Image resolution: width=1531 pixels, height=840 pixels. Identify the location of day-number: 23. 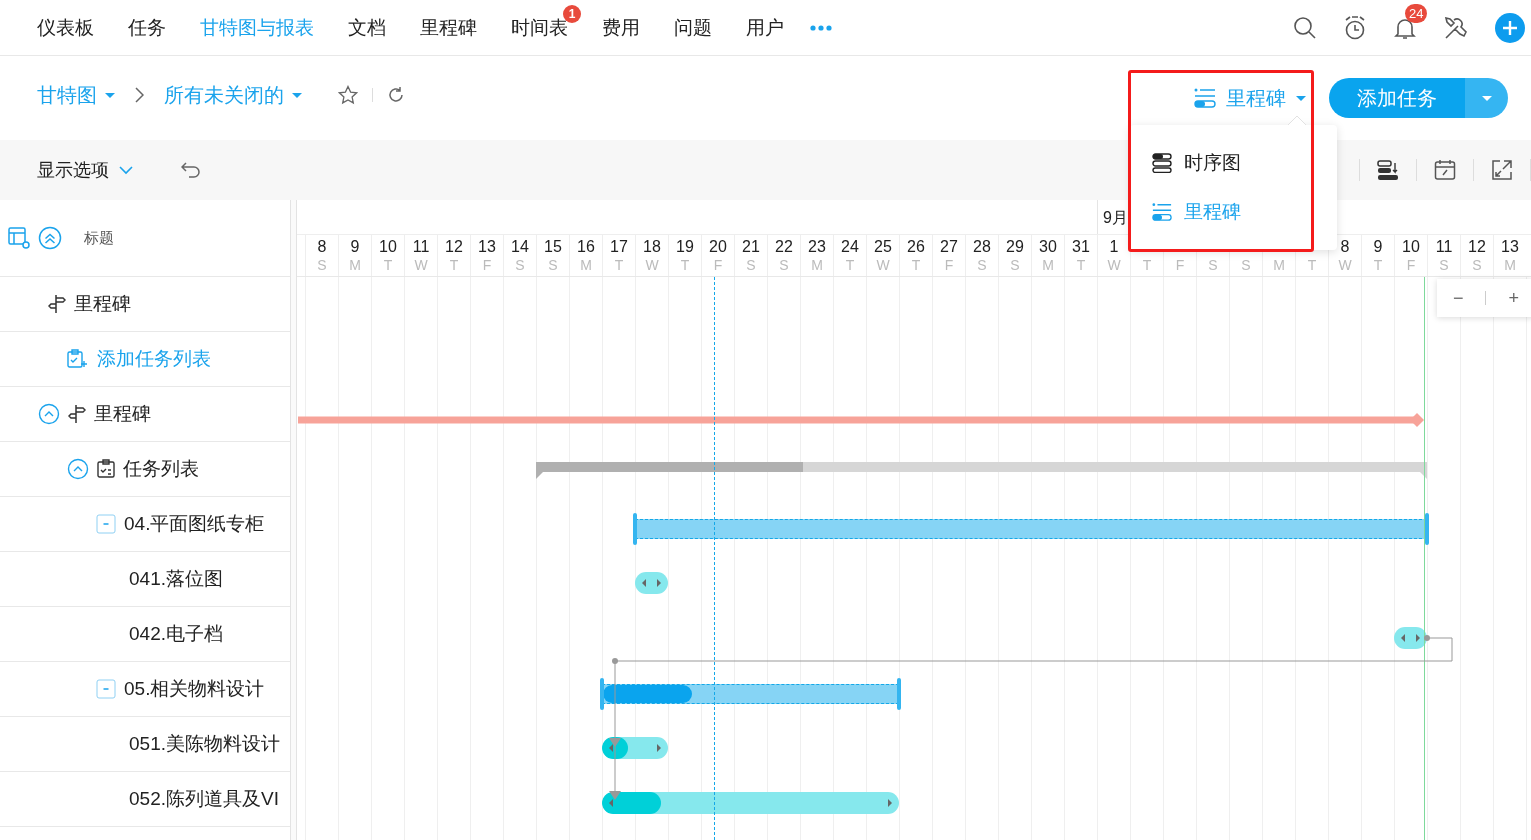
(817, 247).